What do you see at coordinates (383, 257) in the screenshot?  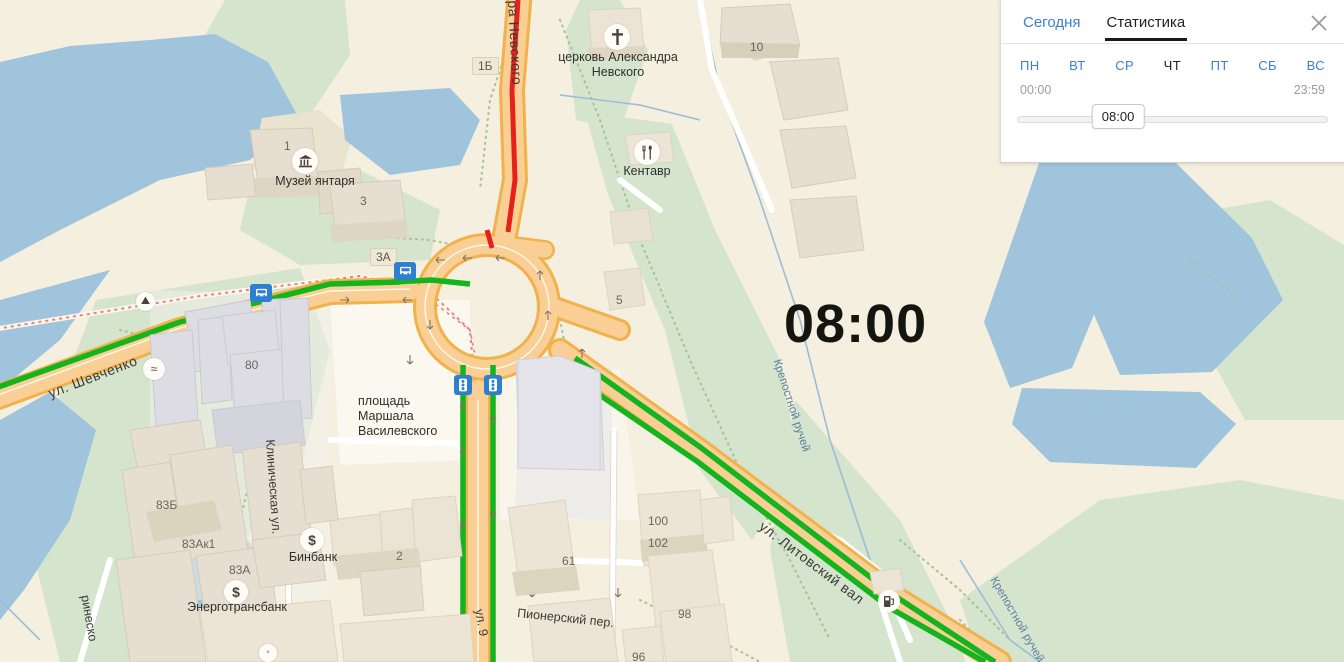 I see `building-number-box: 3А` at bounding box center [383, 257].